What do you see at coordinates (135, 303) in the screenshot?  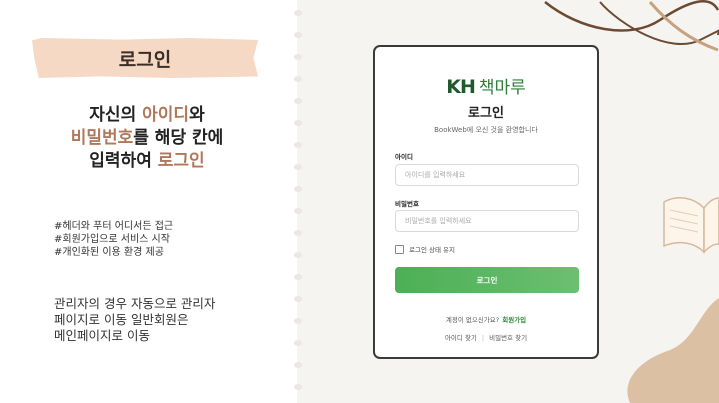 I see `note-line: 관리자의 경우 자동으로 관리자` at bounding box center [135, 303].